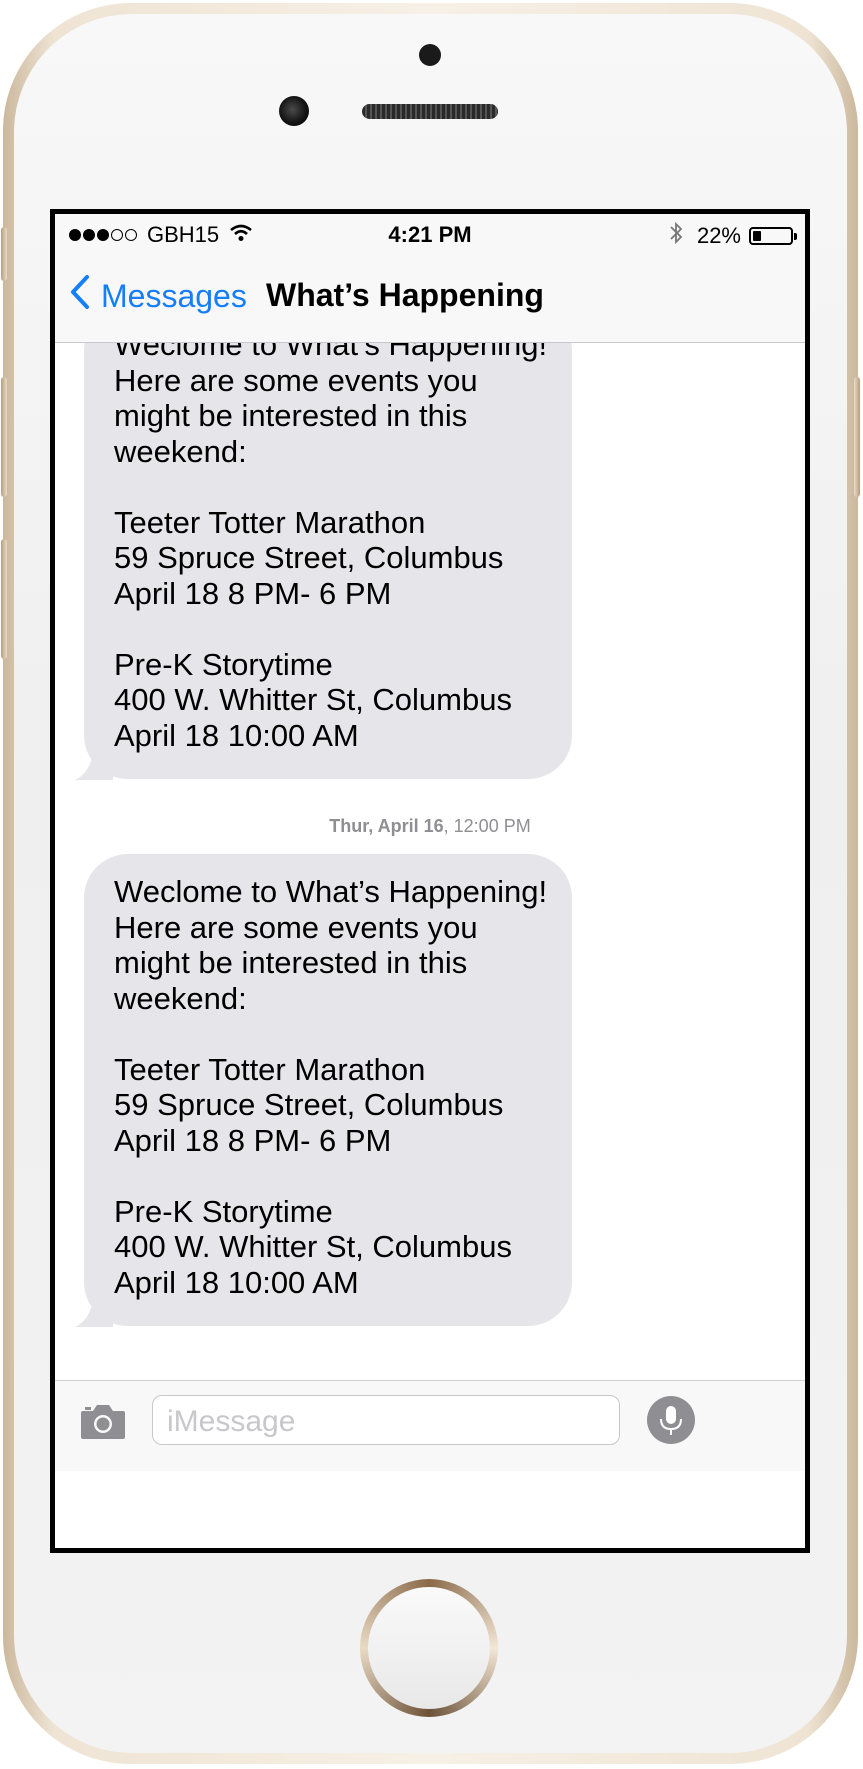 This screenshot has width=863, height=1769. I want to click on microphone-icon, so click(671, 1427).